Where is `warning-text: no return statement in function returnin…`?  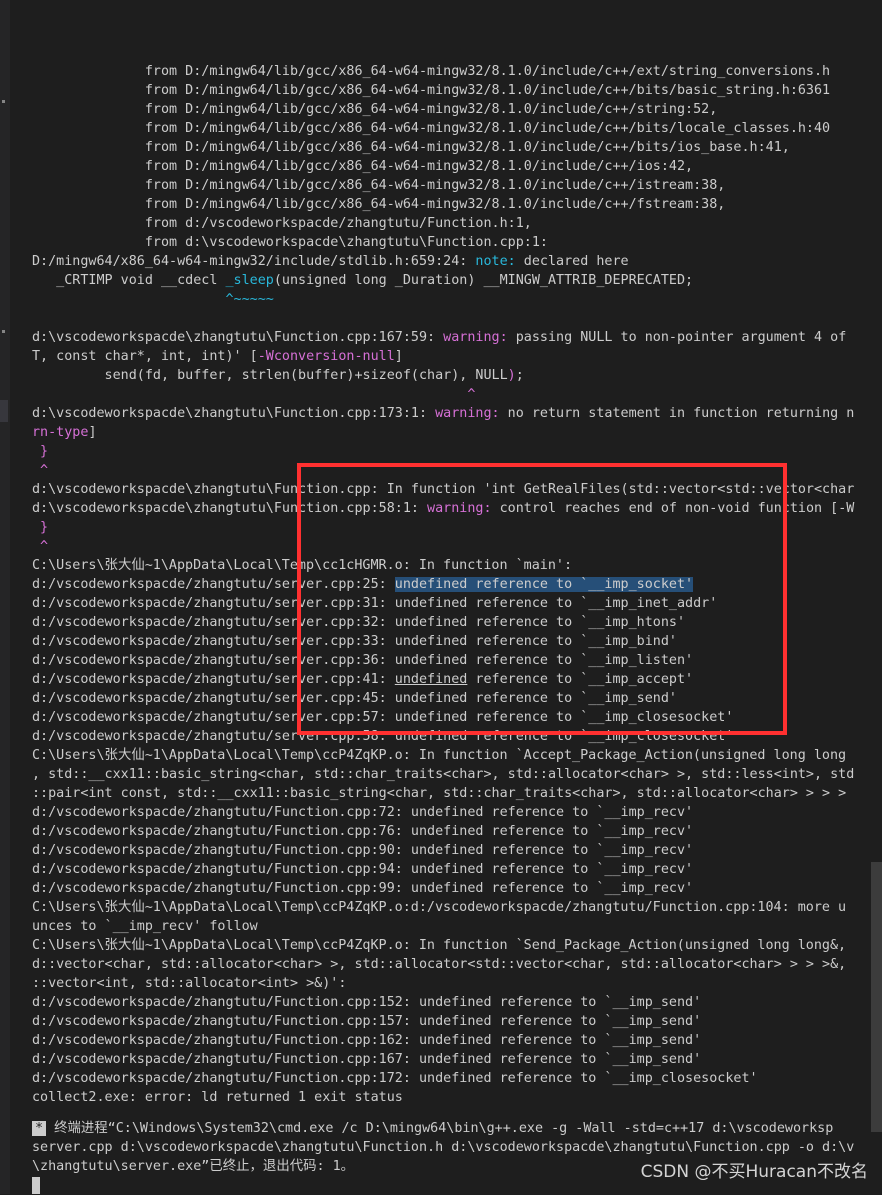 warning-text: no return statement in function returnin… is located at coordinates (677, 413).